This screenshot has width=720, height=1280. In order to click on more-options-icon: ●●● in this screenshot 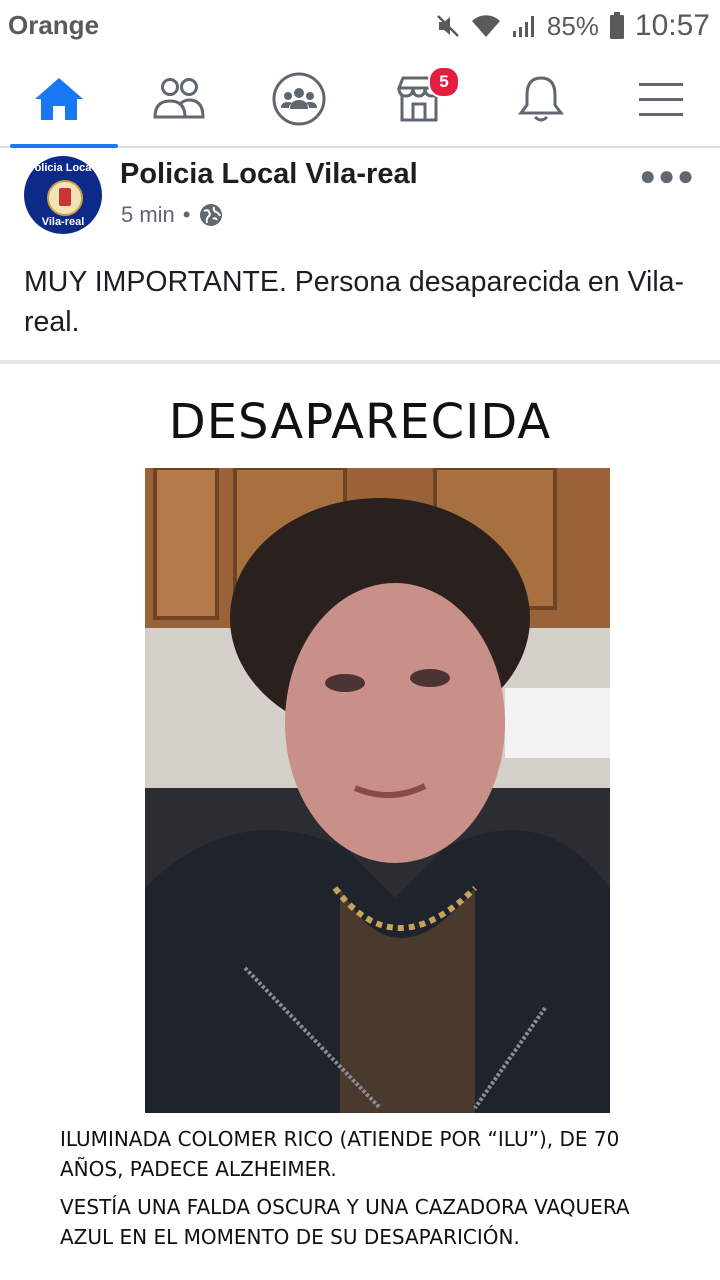, I will do `click(667, 176)`.